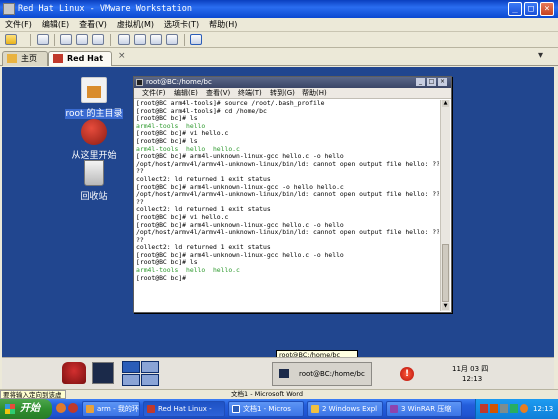 The image size is (558, 419). What do you see at coordinates (445, 306) in the screenshot?
I see `scroll-down-icon: ▼` at bounding box center [445, 306].